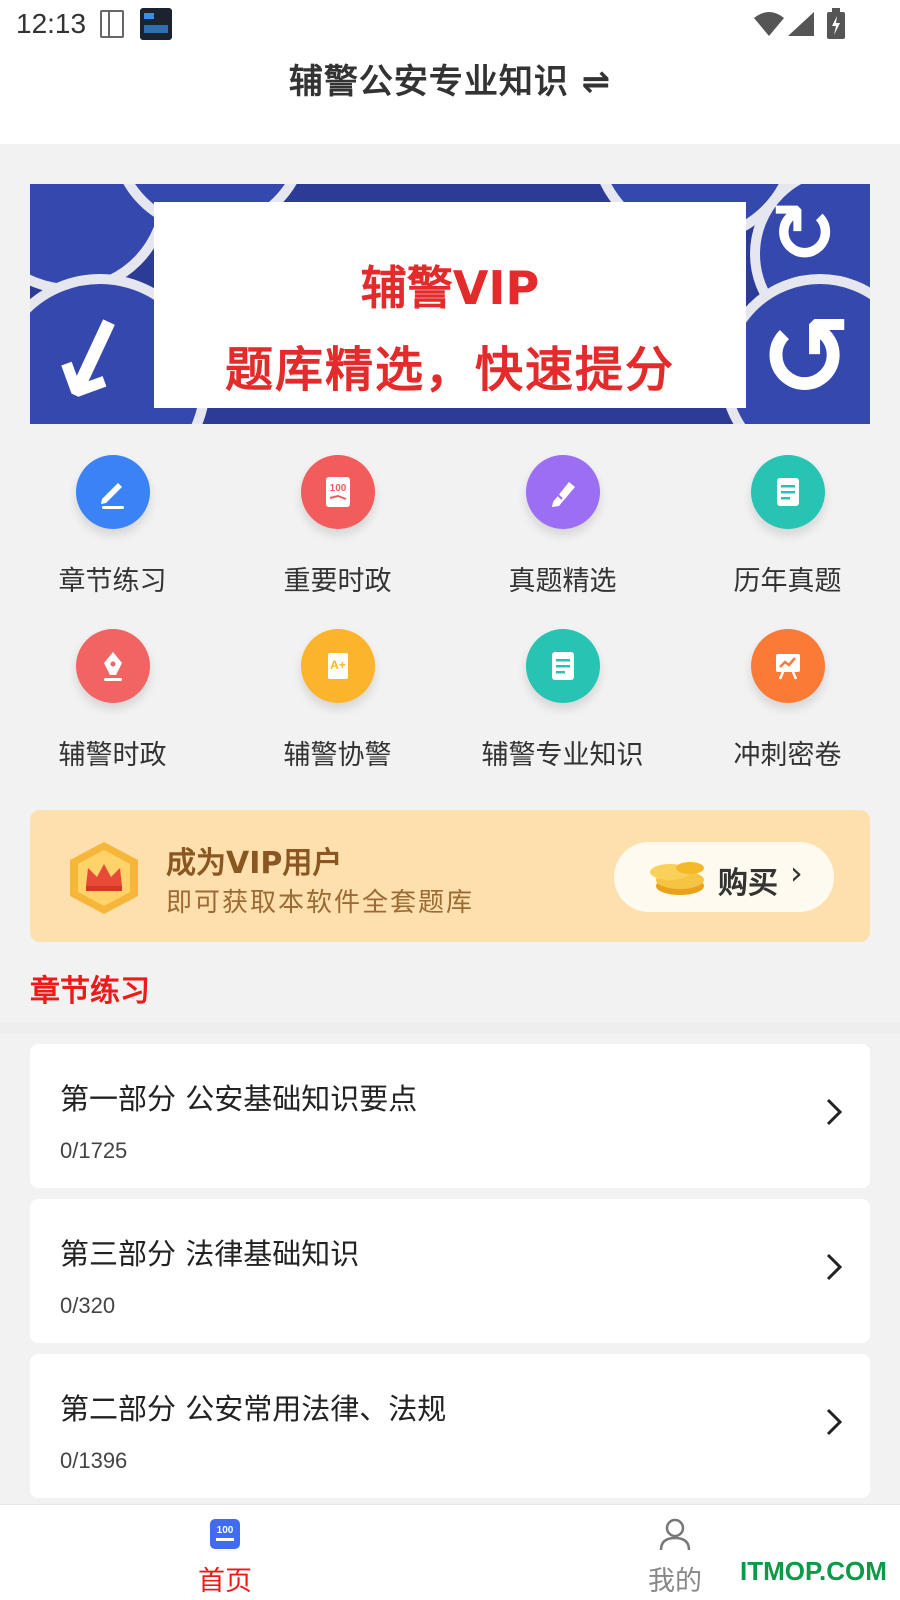 This screenshot has height=1600, width=900. Describe the element at coordinates (51, 23) in the screenshot. I see `status-time: 12:13` at that location.